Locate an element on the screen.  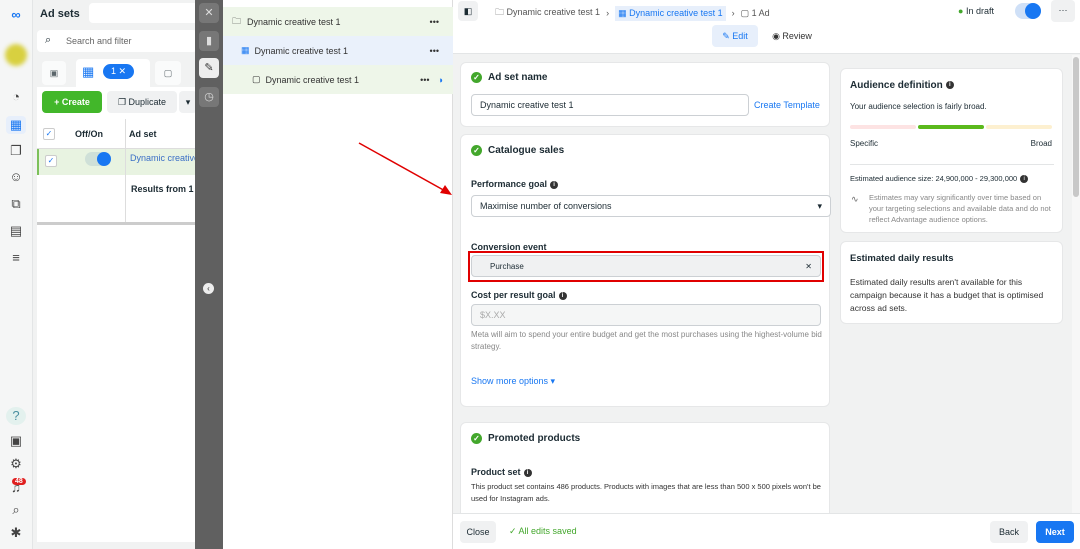
table-scrollbar is located at coordinates (117, 382).